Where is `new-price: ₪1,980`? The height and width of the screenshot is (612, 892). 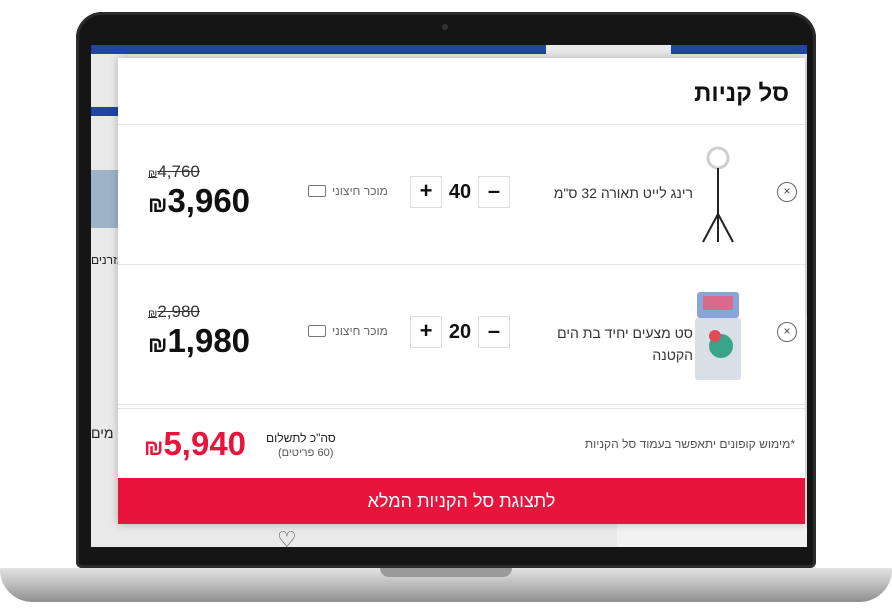
new-price: ₪1,980 is located at coordinates (199, 340).